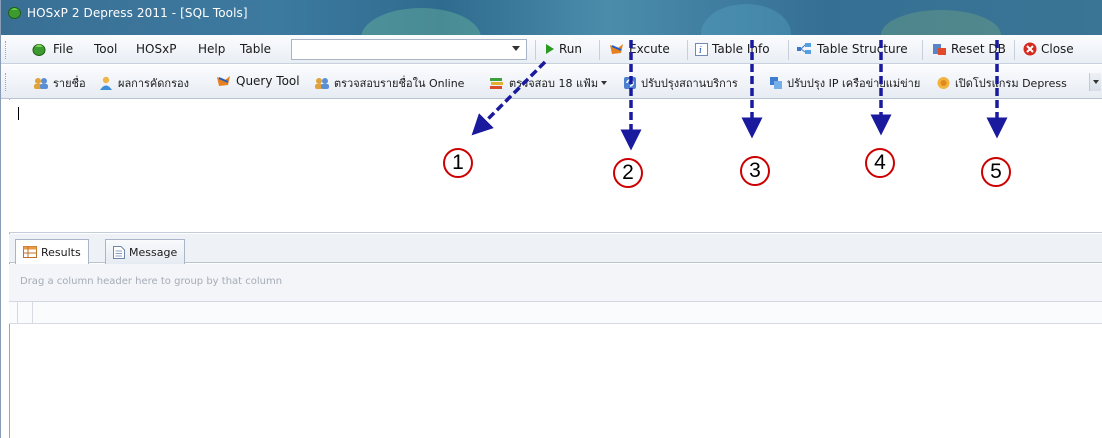 The width and height of the screenshot is (1102, 438). I want to click on annotation-number-4: 4, so click(880, 163).